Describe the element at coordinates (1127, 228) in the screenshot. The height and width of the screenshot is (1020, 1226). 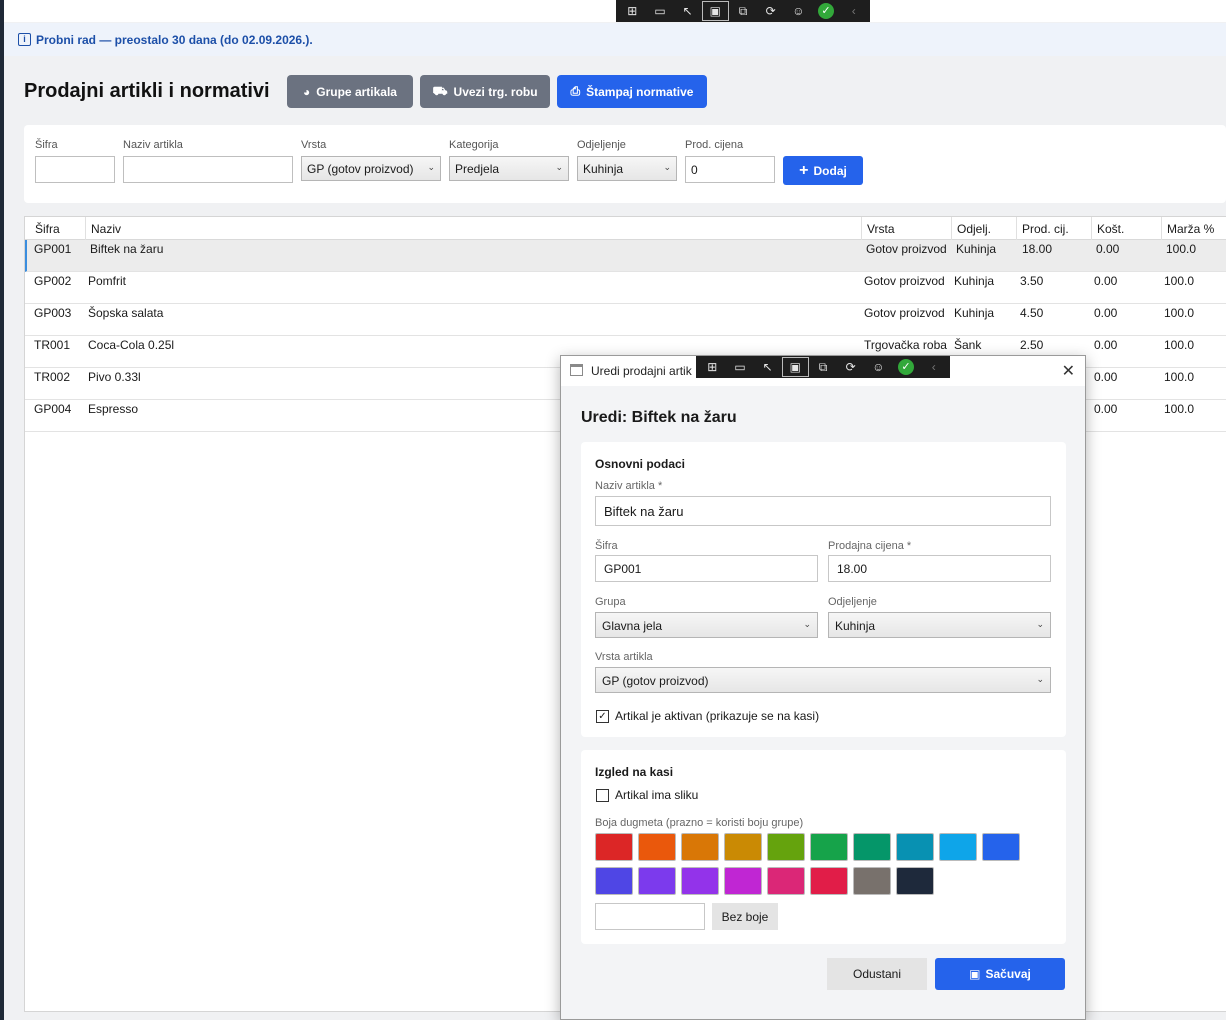
I see `column-header-kostanje: Košt.` at that location.